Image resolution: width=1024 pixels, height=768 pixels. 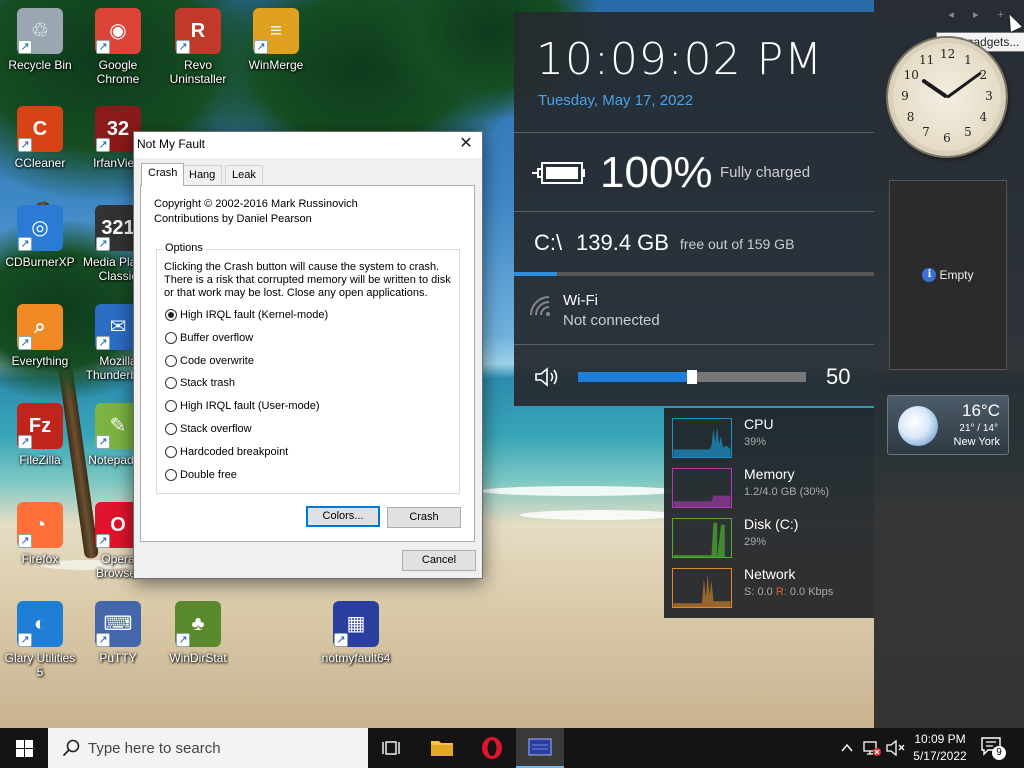 What do you see at coordinates (872, 748) in the screenshot?
I see `network-disconnected-icon` at bounding box center [872, 748].